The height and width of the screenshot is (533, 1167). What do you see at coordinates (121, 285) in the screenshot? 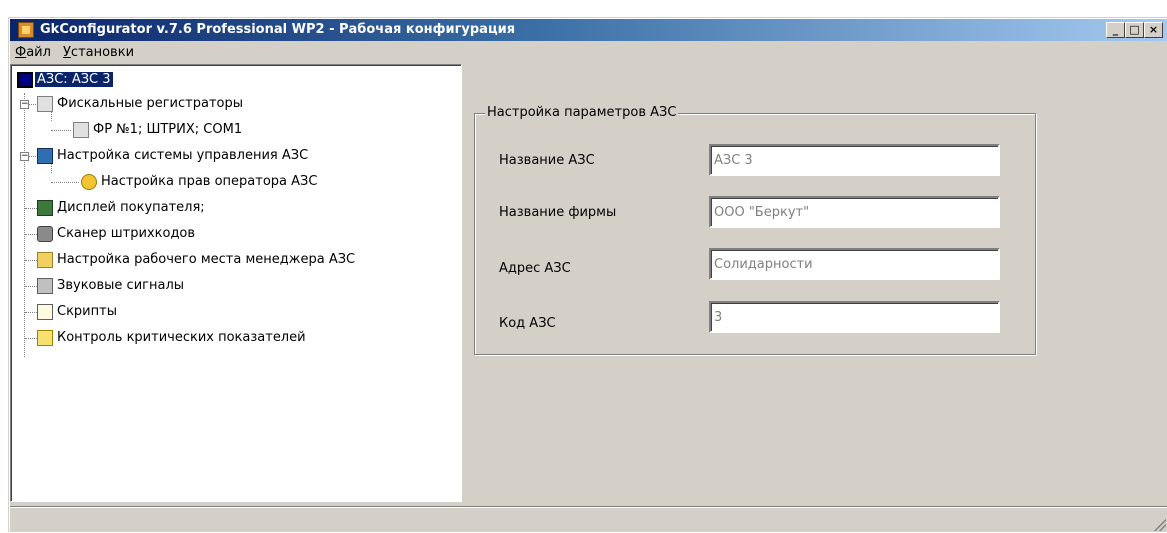
I see `tree-item-label: Звуковые сигналы` at bounding box center [121, 285].